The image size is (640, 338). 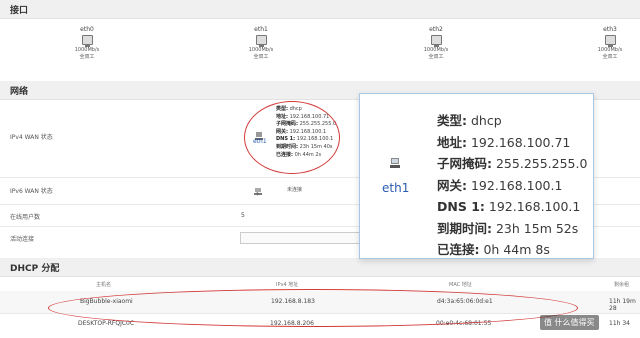 I want to click on dhcp-lease: 11h 34, so click(x=619, y=323).